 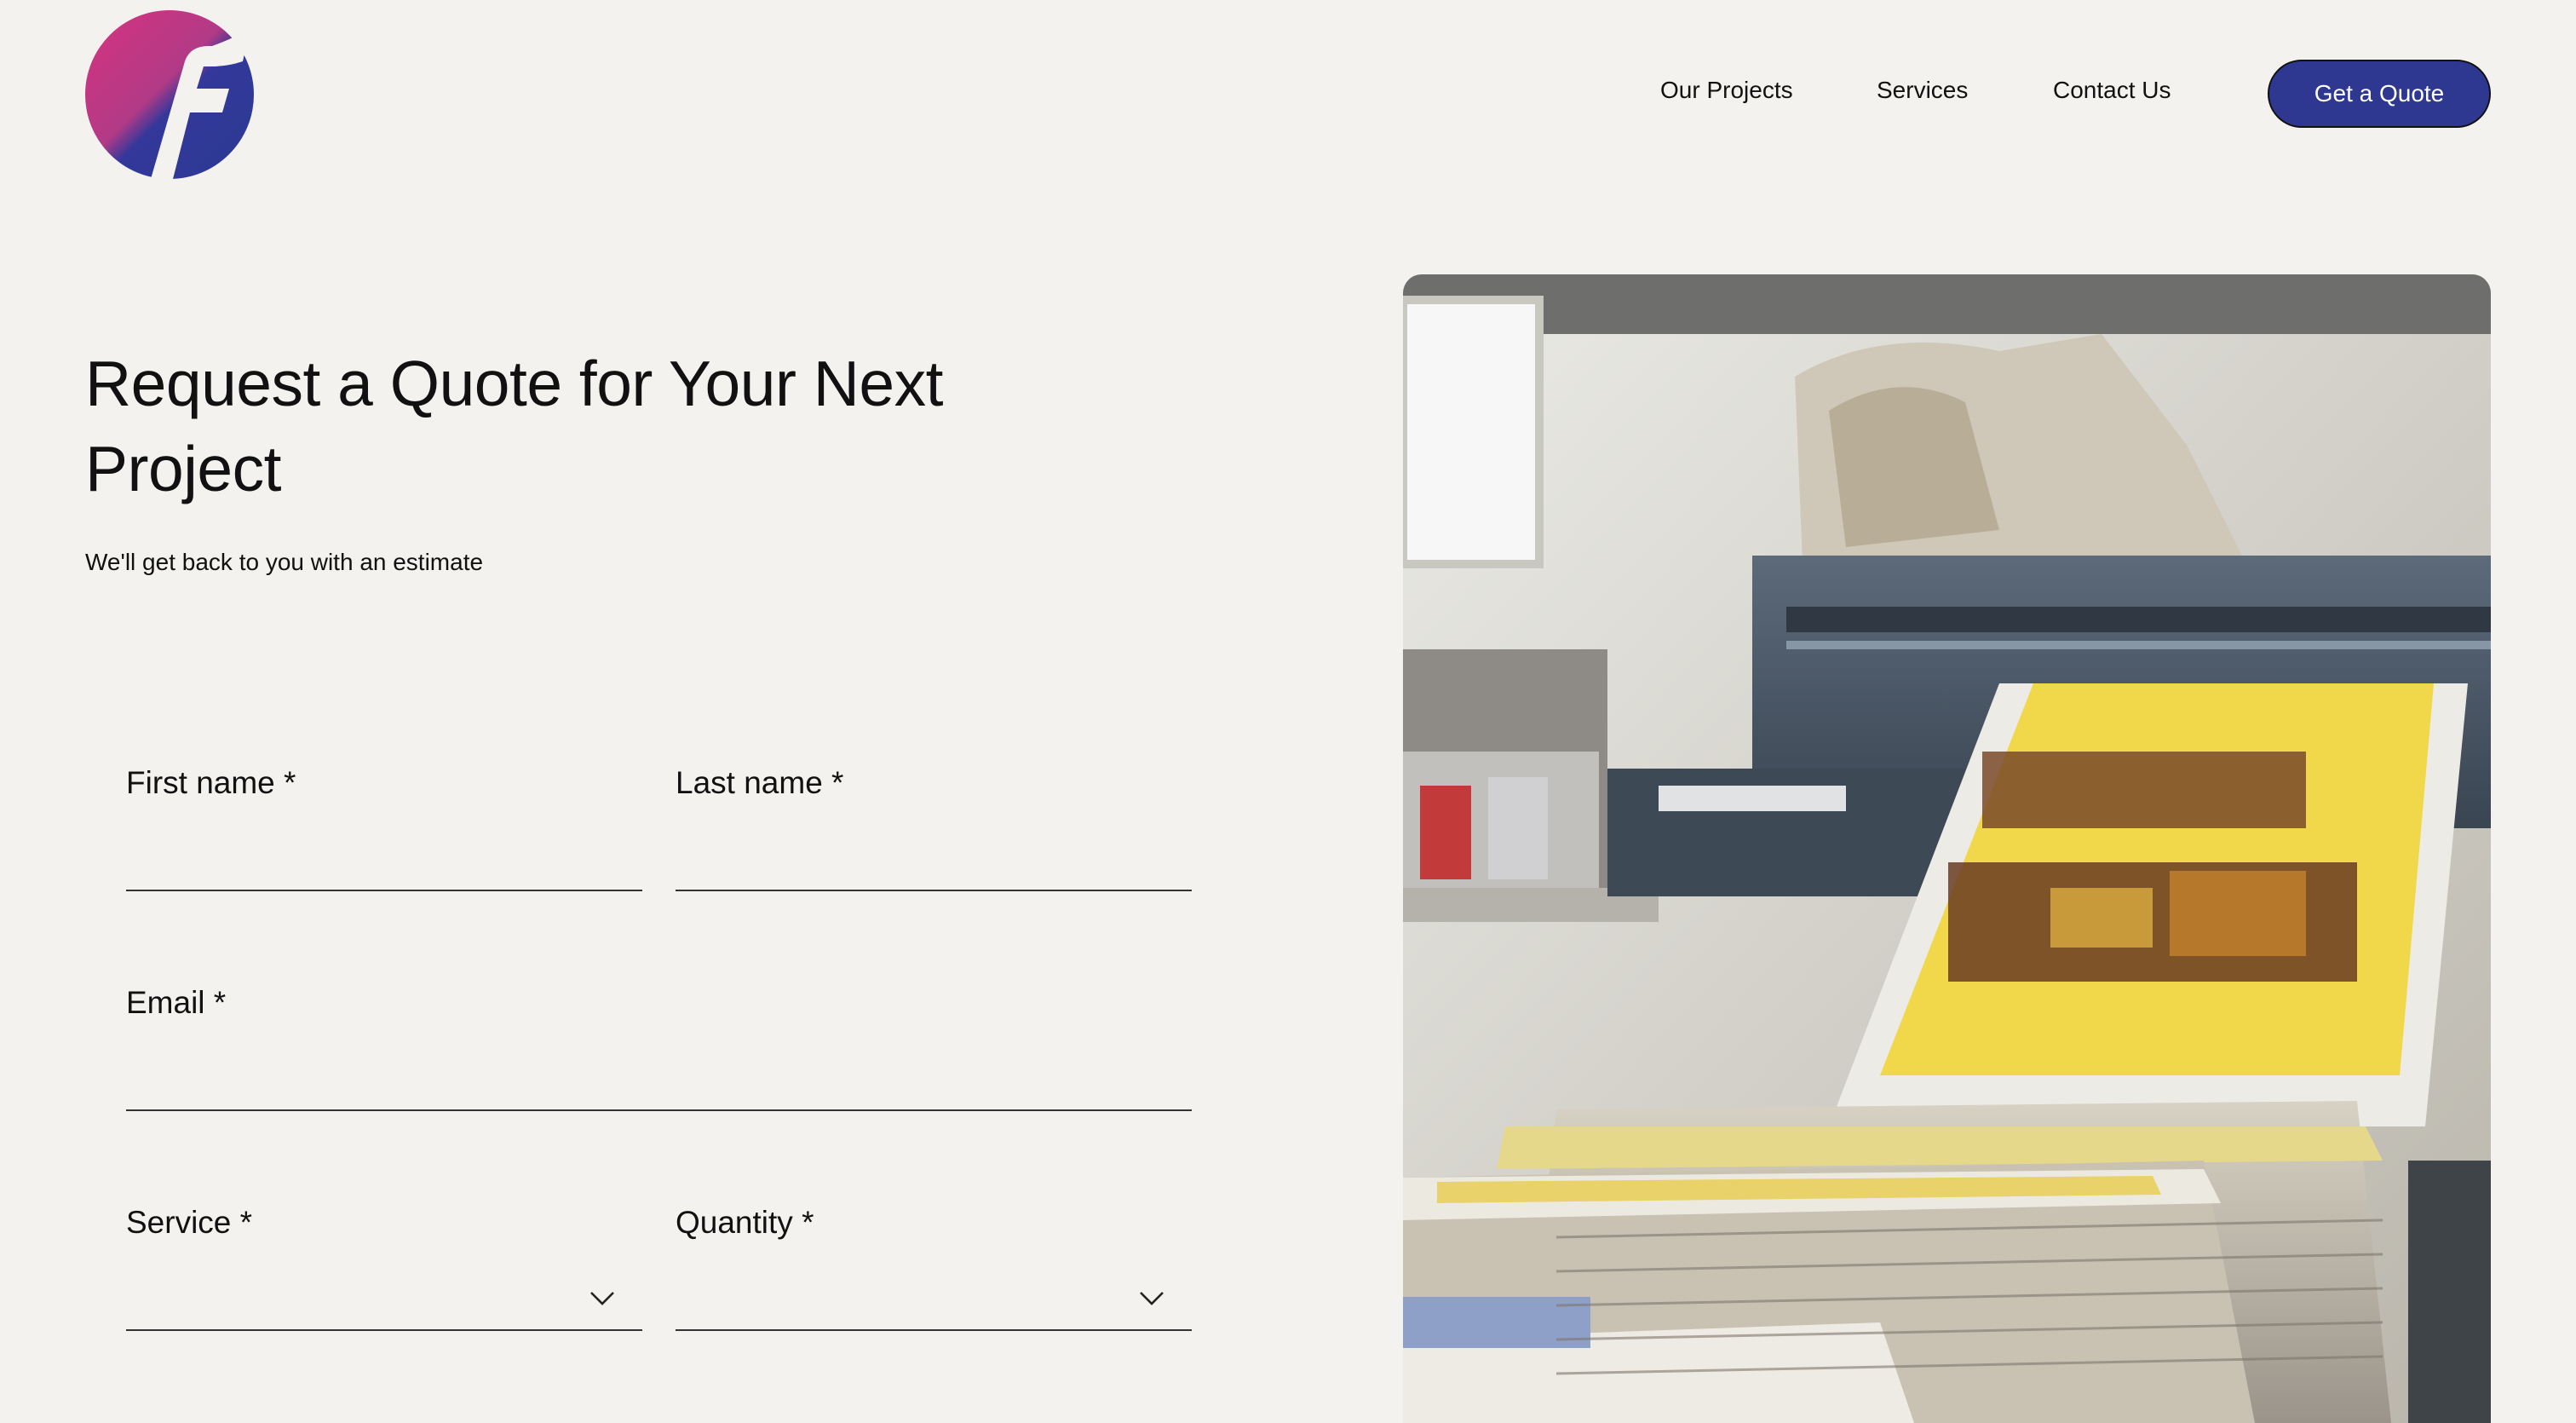 What do you see at coordinates (384, 1268) in the screenshot?
I see `service-field: Service *` at bounding box center [384, 1268].